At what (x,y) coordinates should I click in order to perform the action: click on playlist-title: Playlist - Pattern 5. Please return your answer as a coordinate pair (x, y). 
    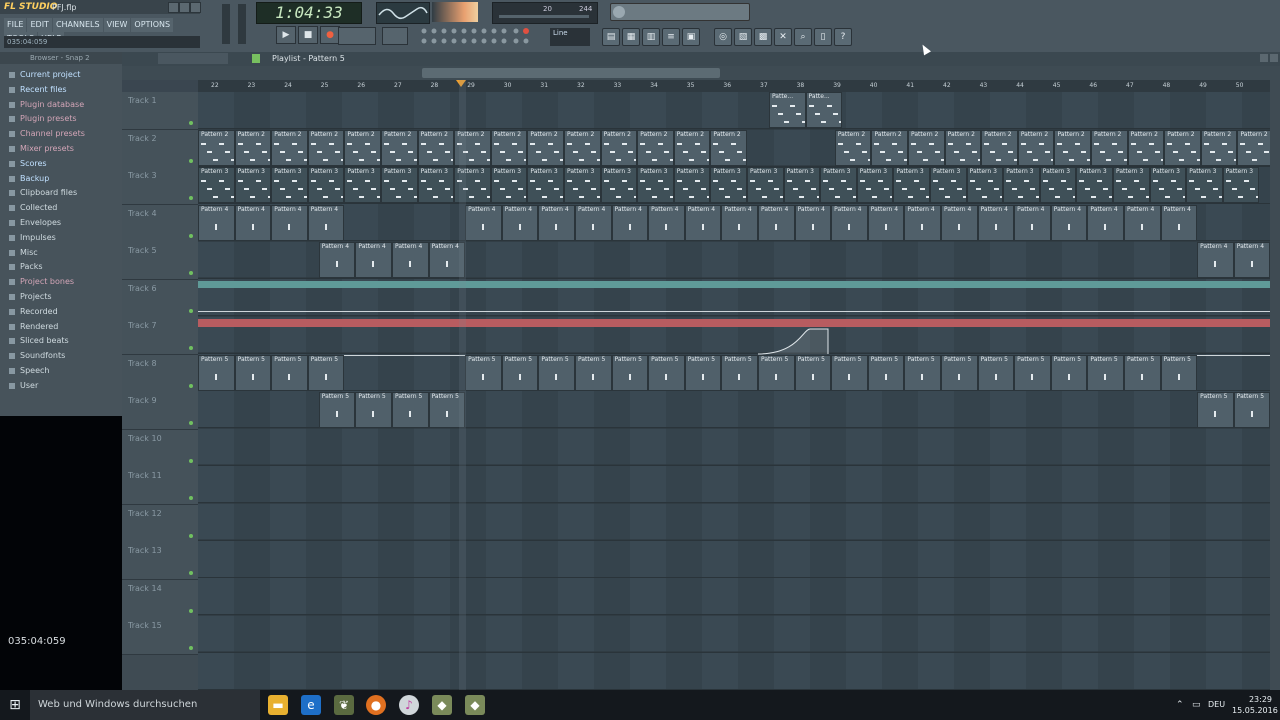
    Looking at the image, I should click on (308, 58).